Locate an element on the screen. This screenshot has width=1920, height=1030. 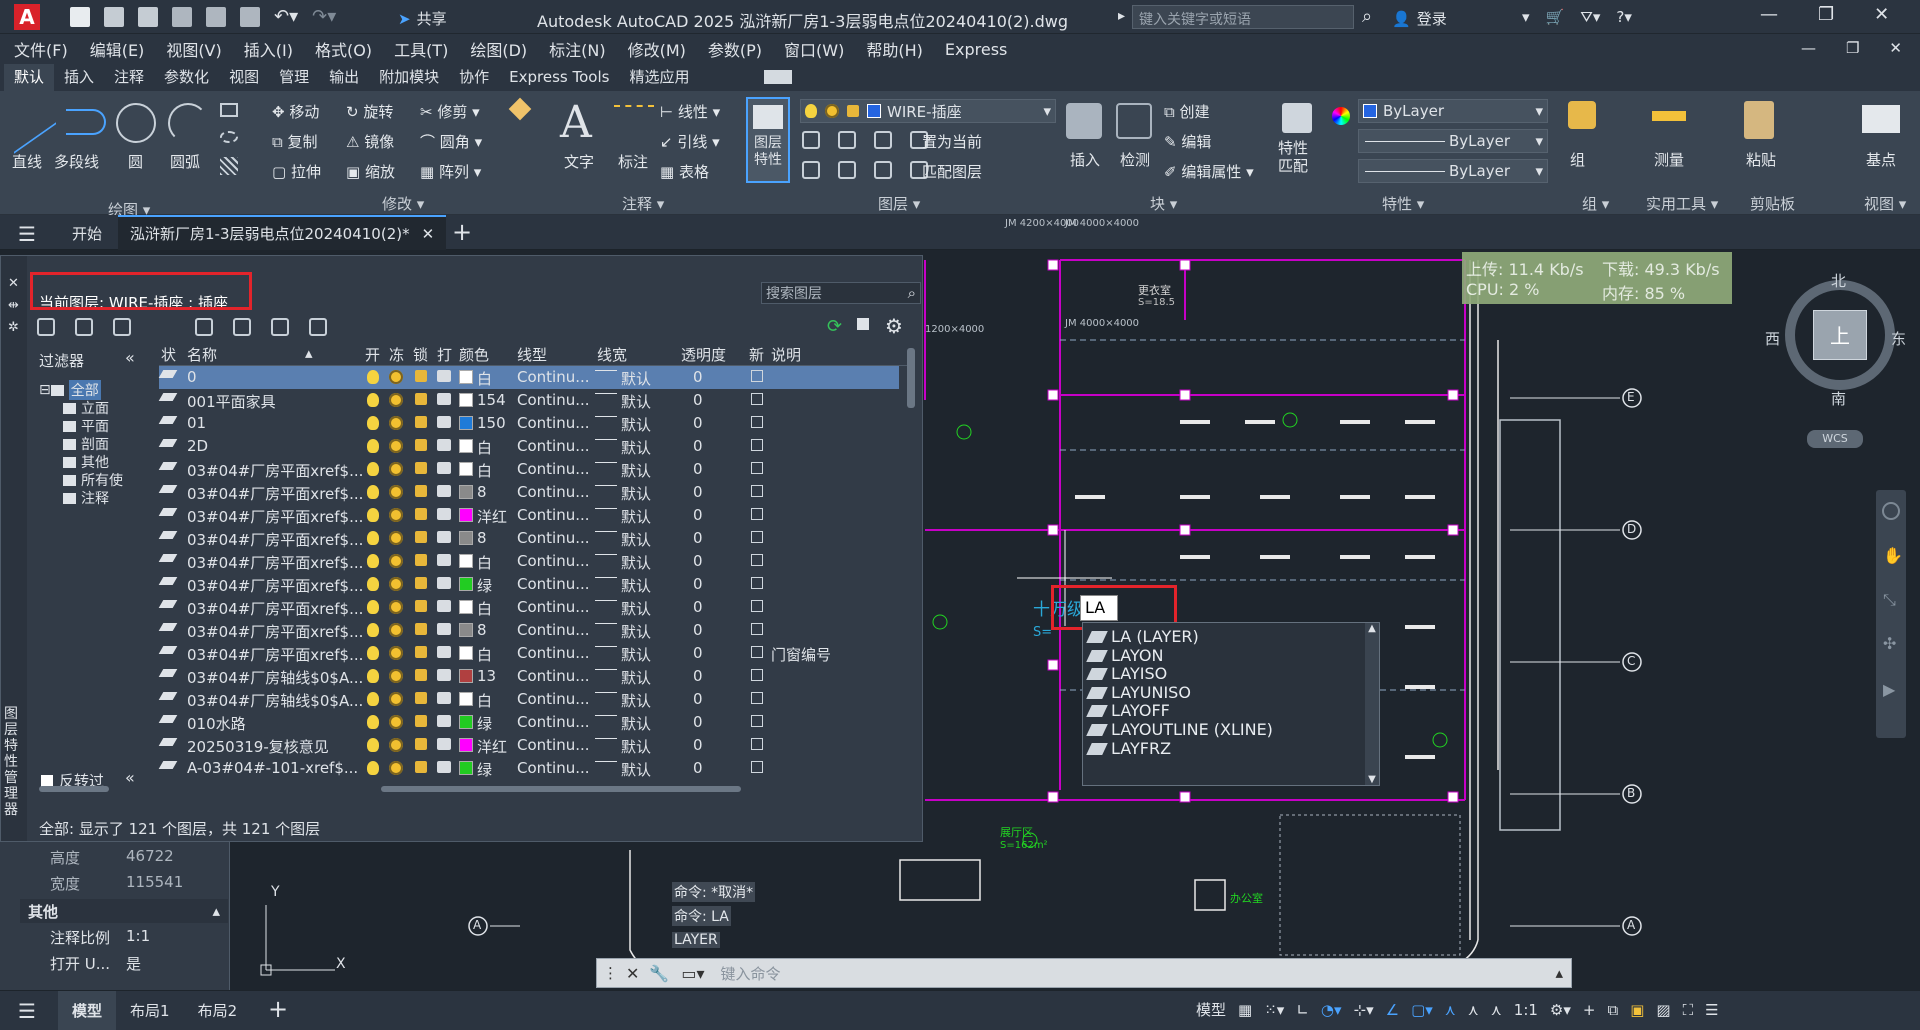
autocomplete-item: LAYON is located at coordinates (1137, 655).